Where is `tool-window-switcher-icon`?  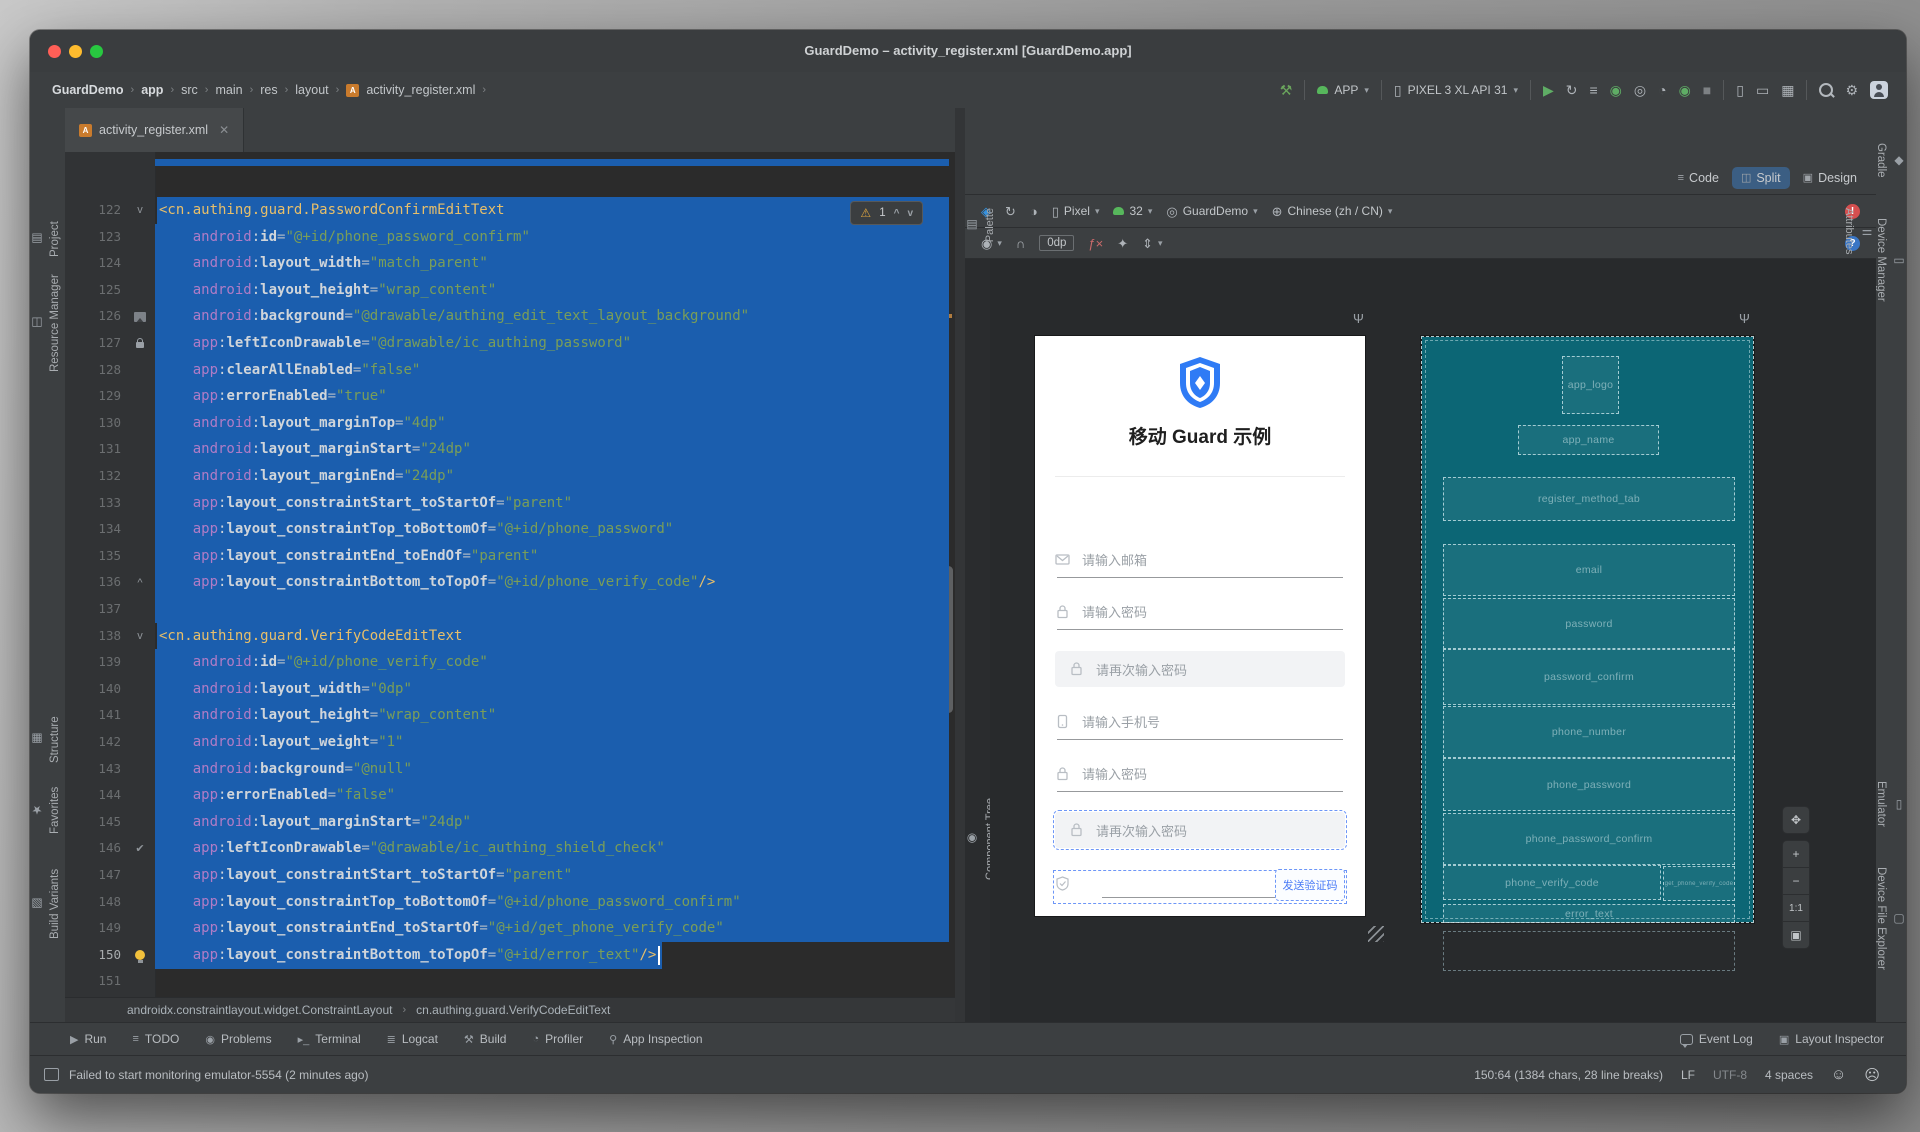
tool-window-switcher-icon is located at coordinates (51, 1074).